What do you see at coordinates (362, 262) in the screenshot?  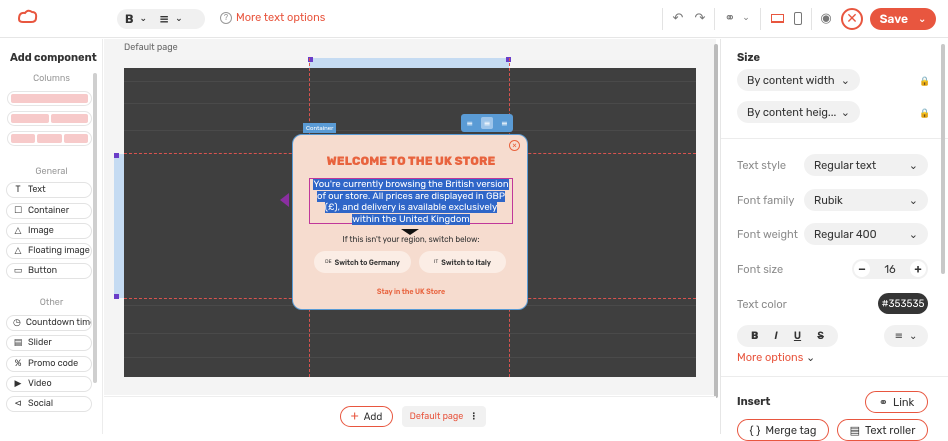 I see `switch-germany-button: DE Switch to Germany` at bounding box center [362, 262].